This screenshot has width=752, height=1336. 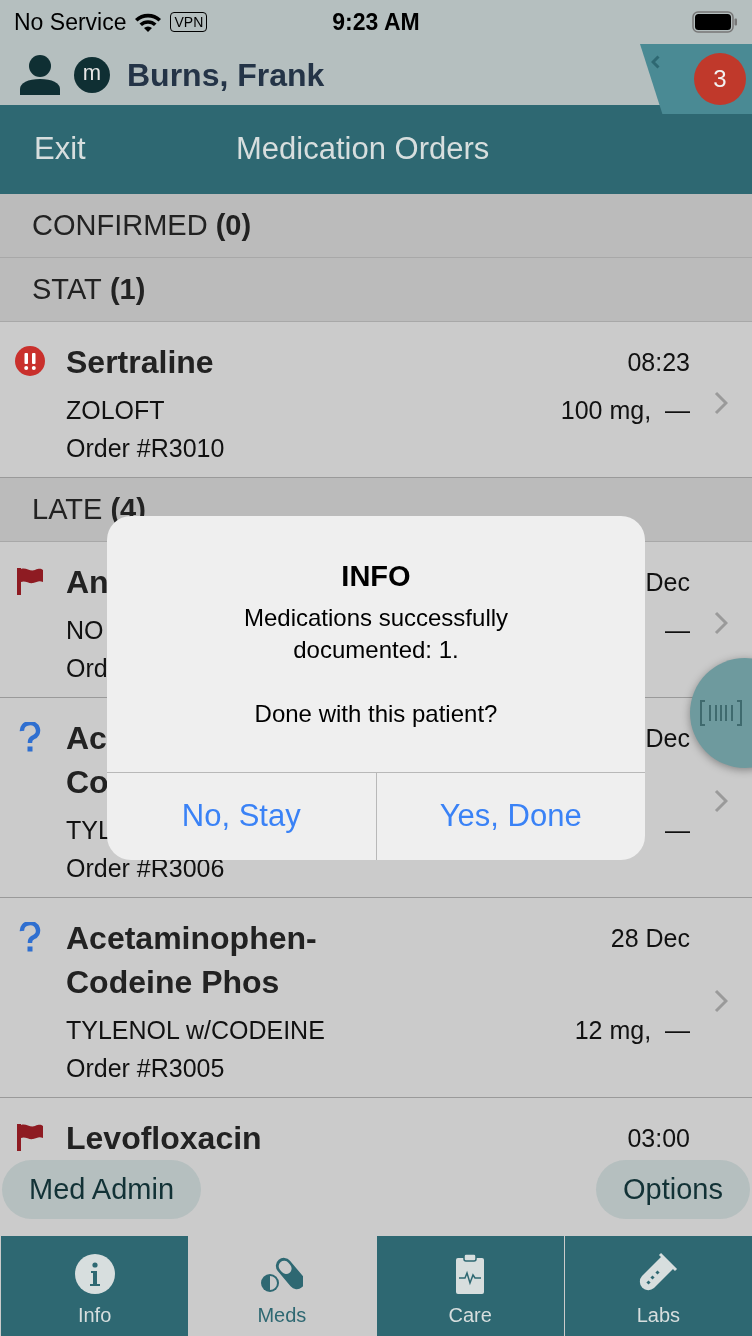 I want to click on barcode-icon, so click(x=721, y=713).